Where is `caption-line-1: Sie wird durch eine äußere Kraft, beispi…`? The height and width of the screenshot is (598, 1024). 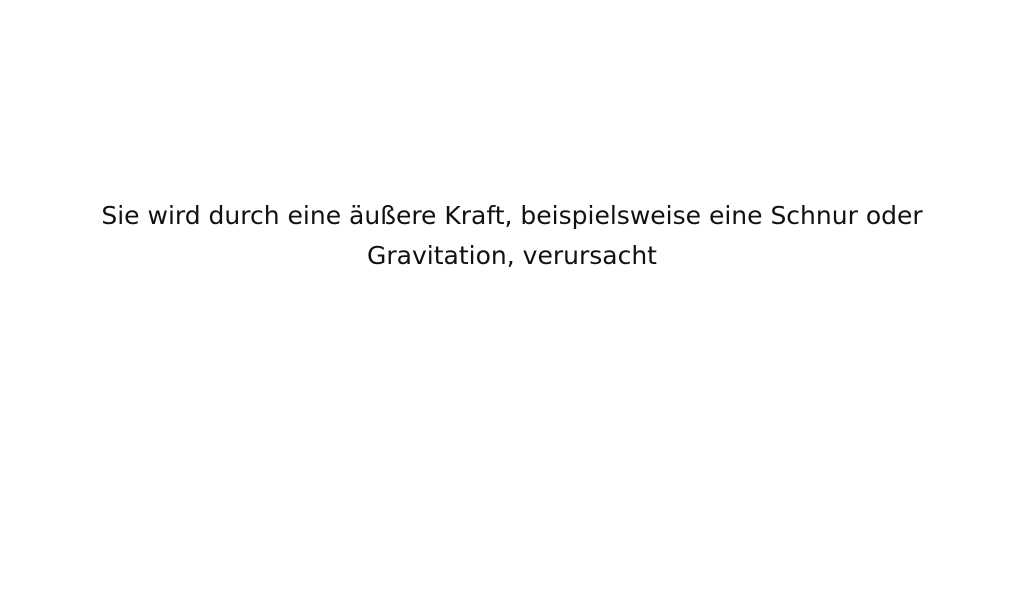 caption-line-1: Sie wird durch eine äußere Kraft, beispi… is located at coordinates (512, 215).